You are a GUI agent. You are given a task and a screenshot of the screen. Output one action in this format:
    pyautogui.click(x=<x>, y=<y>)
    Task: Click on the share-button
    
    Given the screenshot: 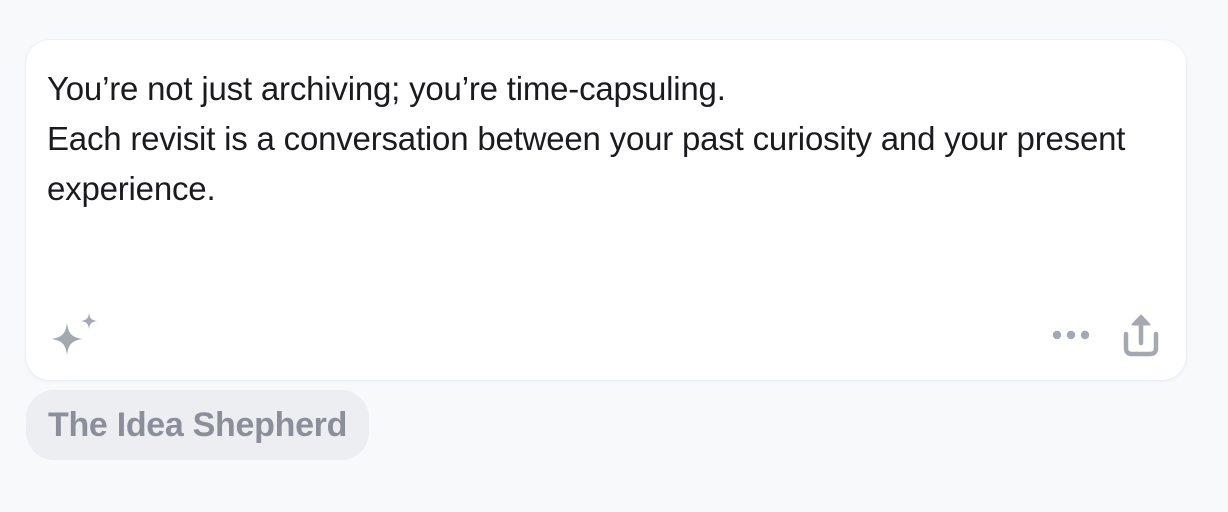 What is the action you would take?
    pyautogui.click(x=1141, y=335)
    